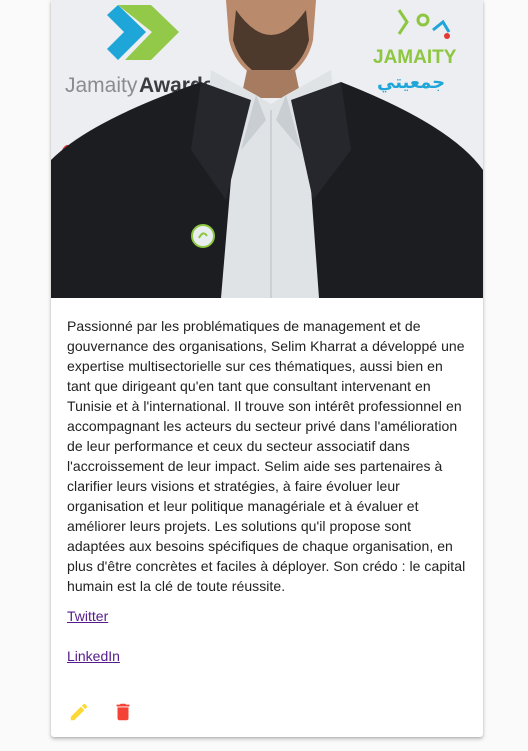  I want to click on svg-text: Jamaity, so click(101, 85).